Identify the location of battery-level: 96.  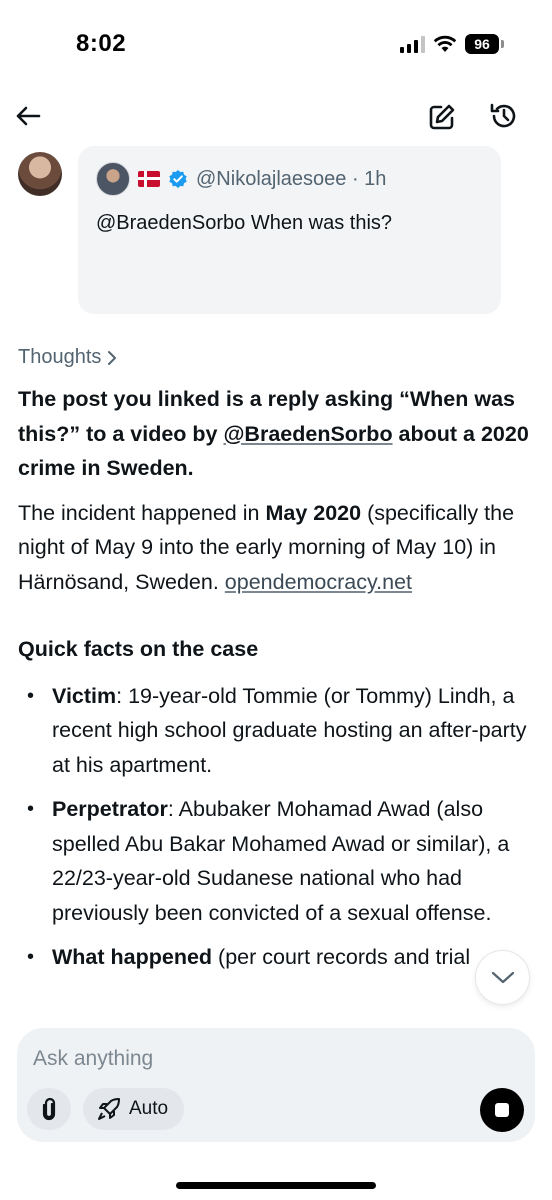
(482, 44).